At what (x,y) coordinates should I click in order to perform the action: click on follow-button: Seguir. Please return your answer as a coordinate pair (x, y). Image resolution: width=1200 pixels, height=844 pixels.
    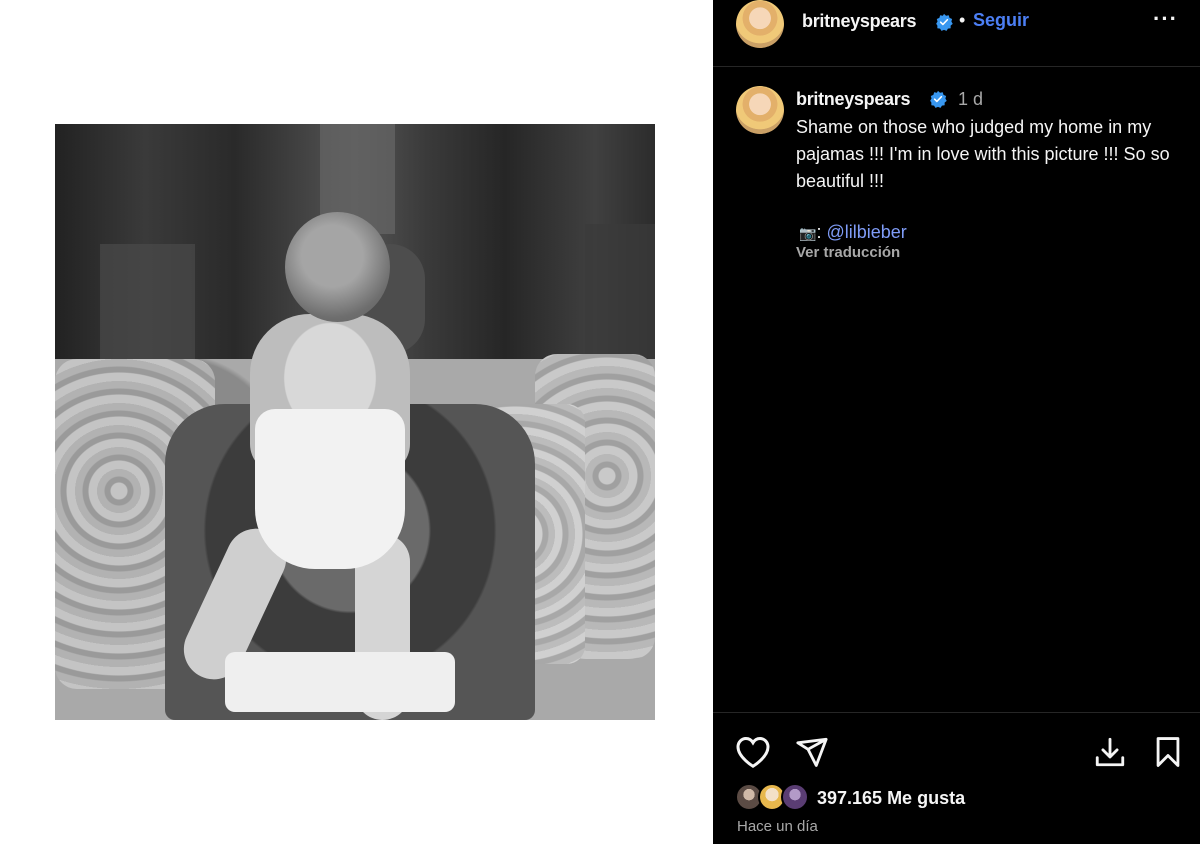
    Looking at the image, I should click on (1001, 20).